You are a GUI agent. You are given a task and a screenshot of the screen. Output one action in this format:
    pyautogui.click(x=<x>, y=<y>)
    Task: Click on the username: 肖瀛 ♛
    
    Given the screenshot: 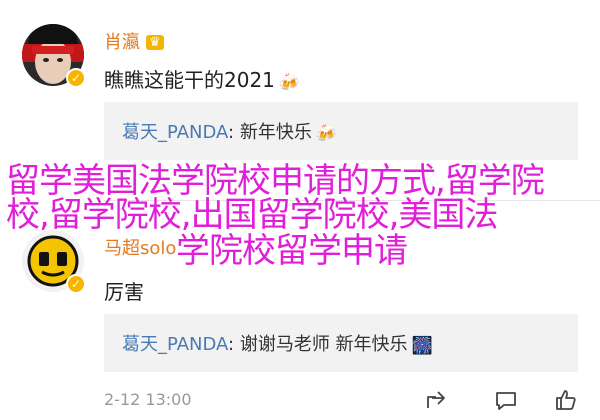 What is the action you would take?
    pyautogui.click(x=134, y=41)
    